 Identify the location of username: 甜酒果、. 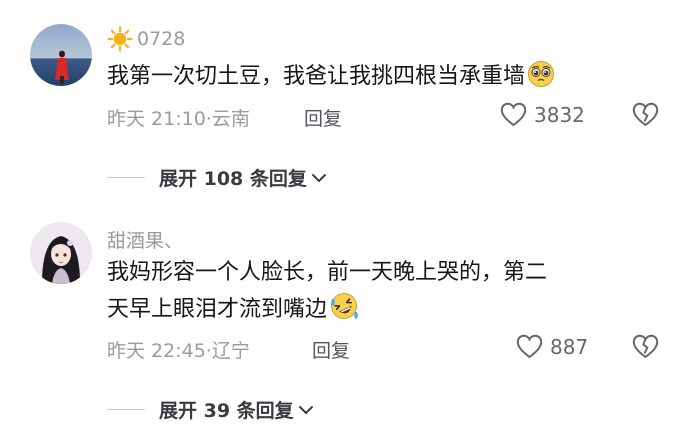
(145, 239).